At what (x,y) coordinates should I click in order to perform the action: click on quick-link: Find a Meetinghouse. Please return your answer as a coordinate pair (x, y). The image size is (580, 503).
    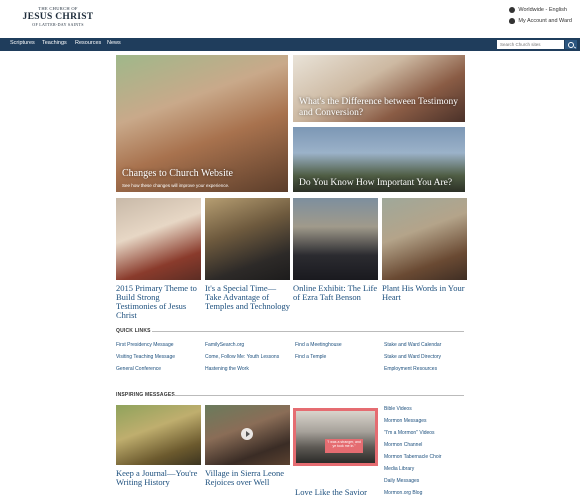
    Looking at the image, I should click on (318, 345).